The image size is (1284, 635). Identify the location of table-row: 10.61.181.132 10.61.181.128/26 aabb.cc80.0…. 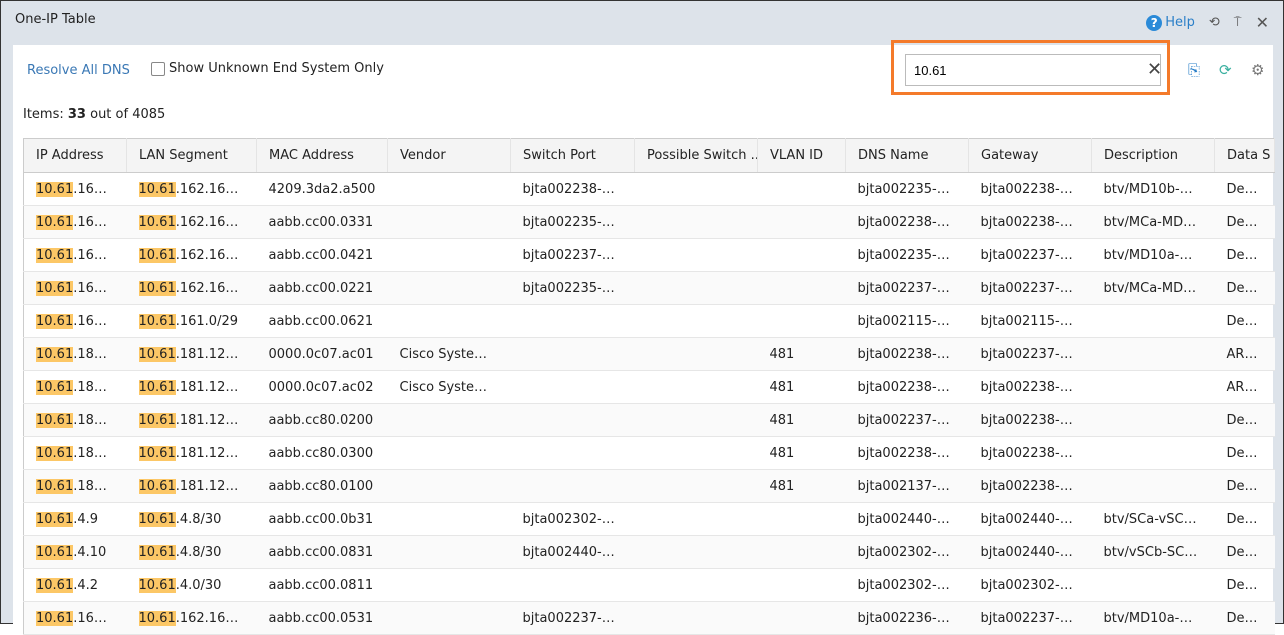
(649, 453).